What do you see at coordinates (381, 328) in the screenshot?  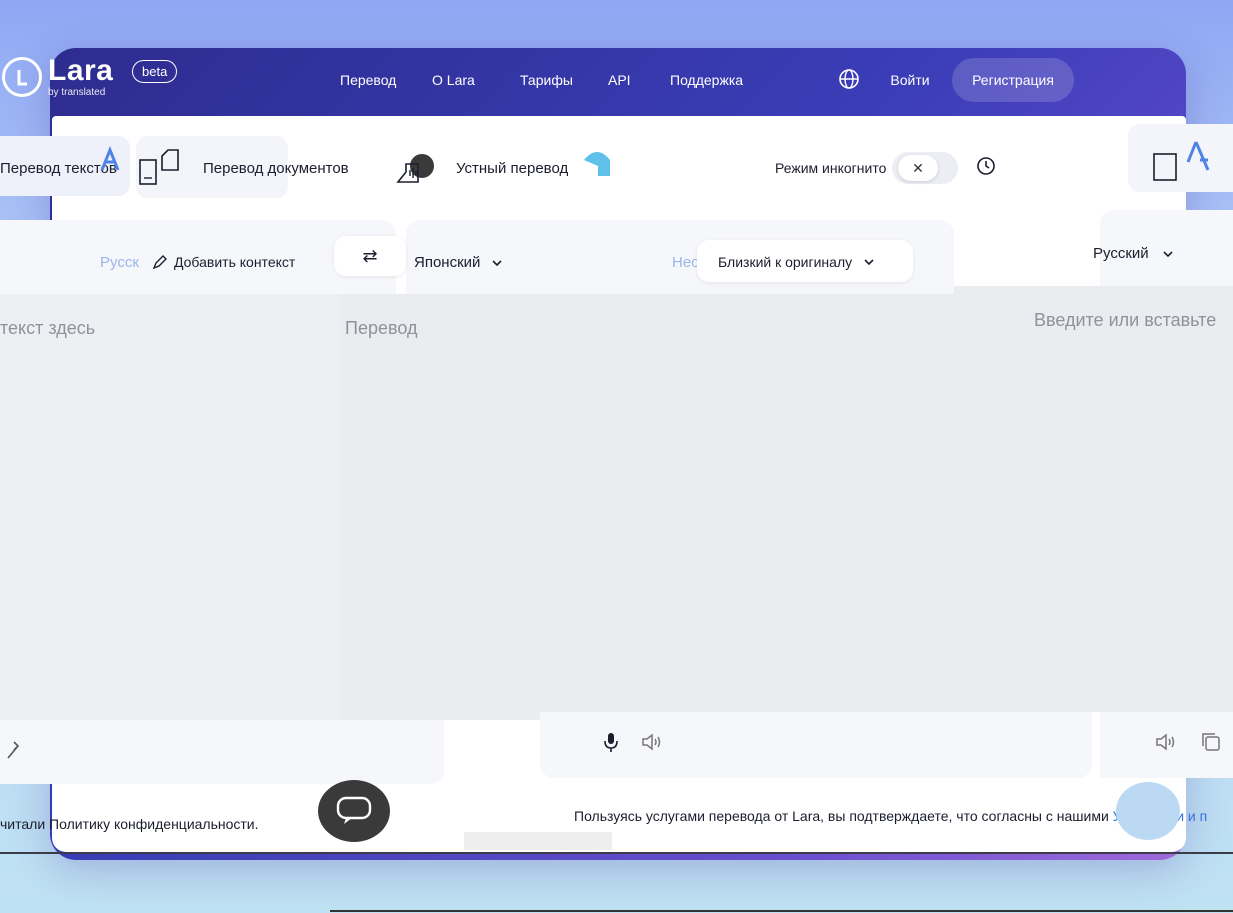 I see `translation-placeholder: Перевод` at bounding box center [381, 328].